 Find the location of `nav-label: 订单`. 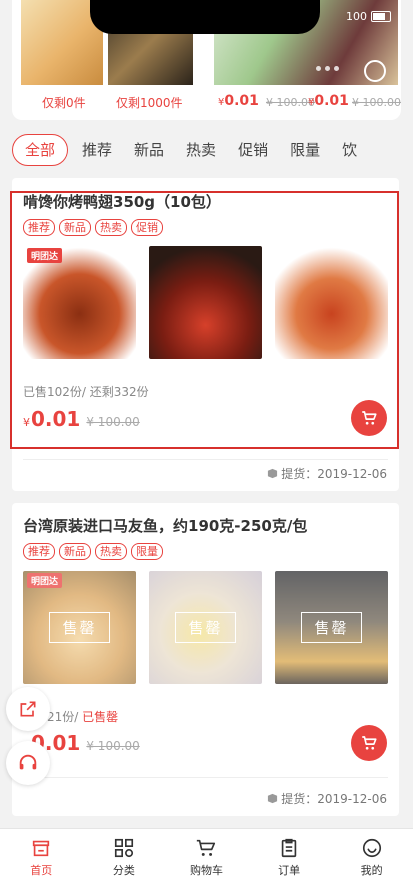

nav-label: 订单 is located at coordinates (289, 870).